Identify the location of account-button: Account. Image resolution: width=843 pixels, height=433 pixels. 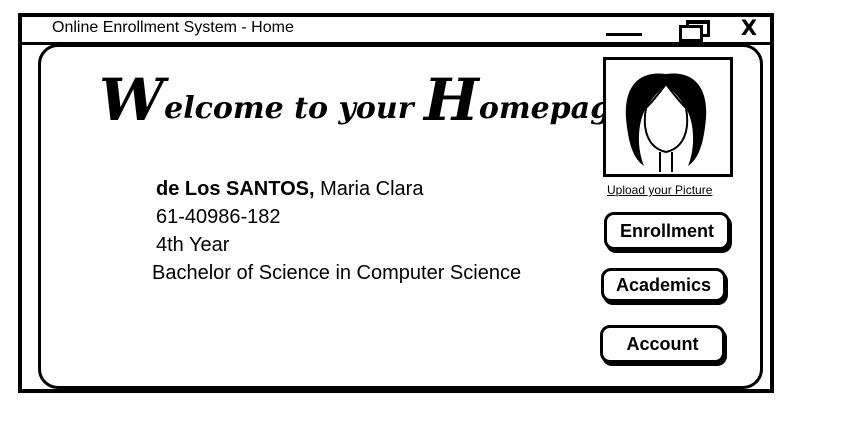
(662, 344).